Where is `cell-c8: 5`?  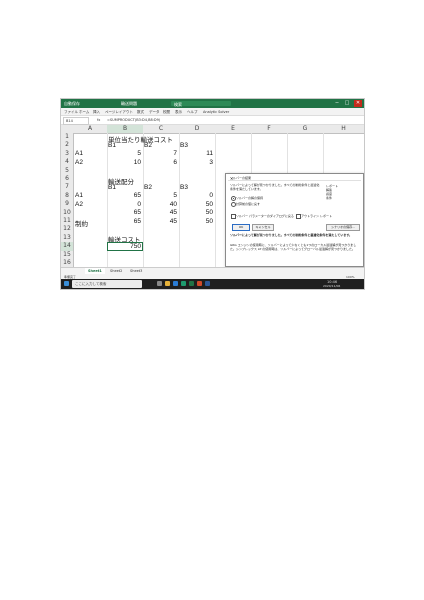 cell-c8: 5 is located at coordinates (160, 195).